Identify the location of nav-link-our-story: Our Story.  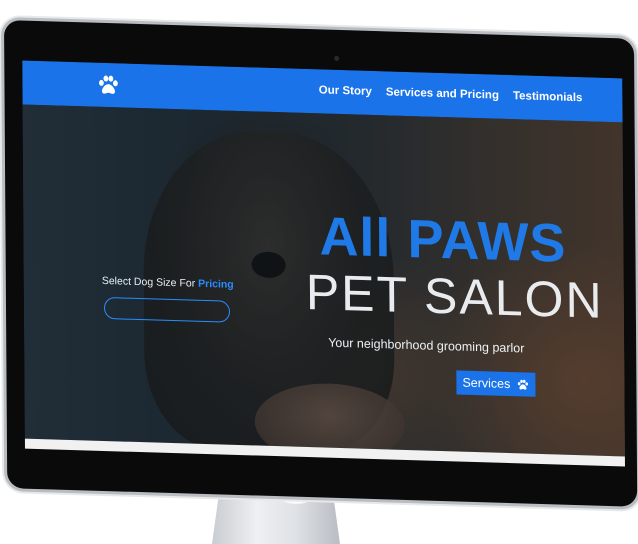
(345, 91).